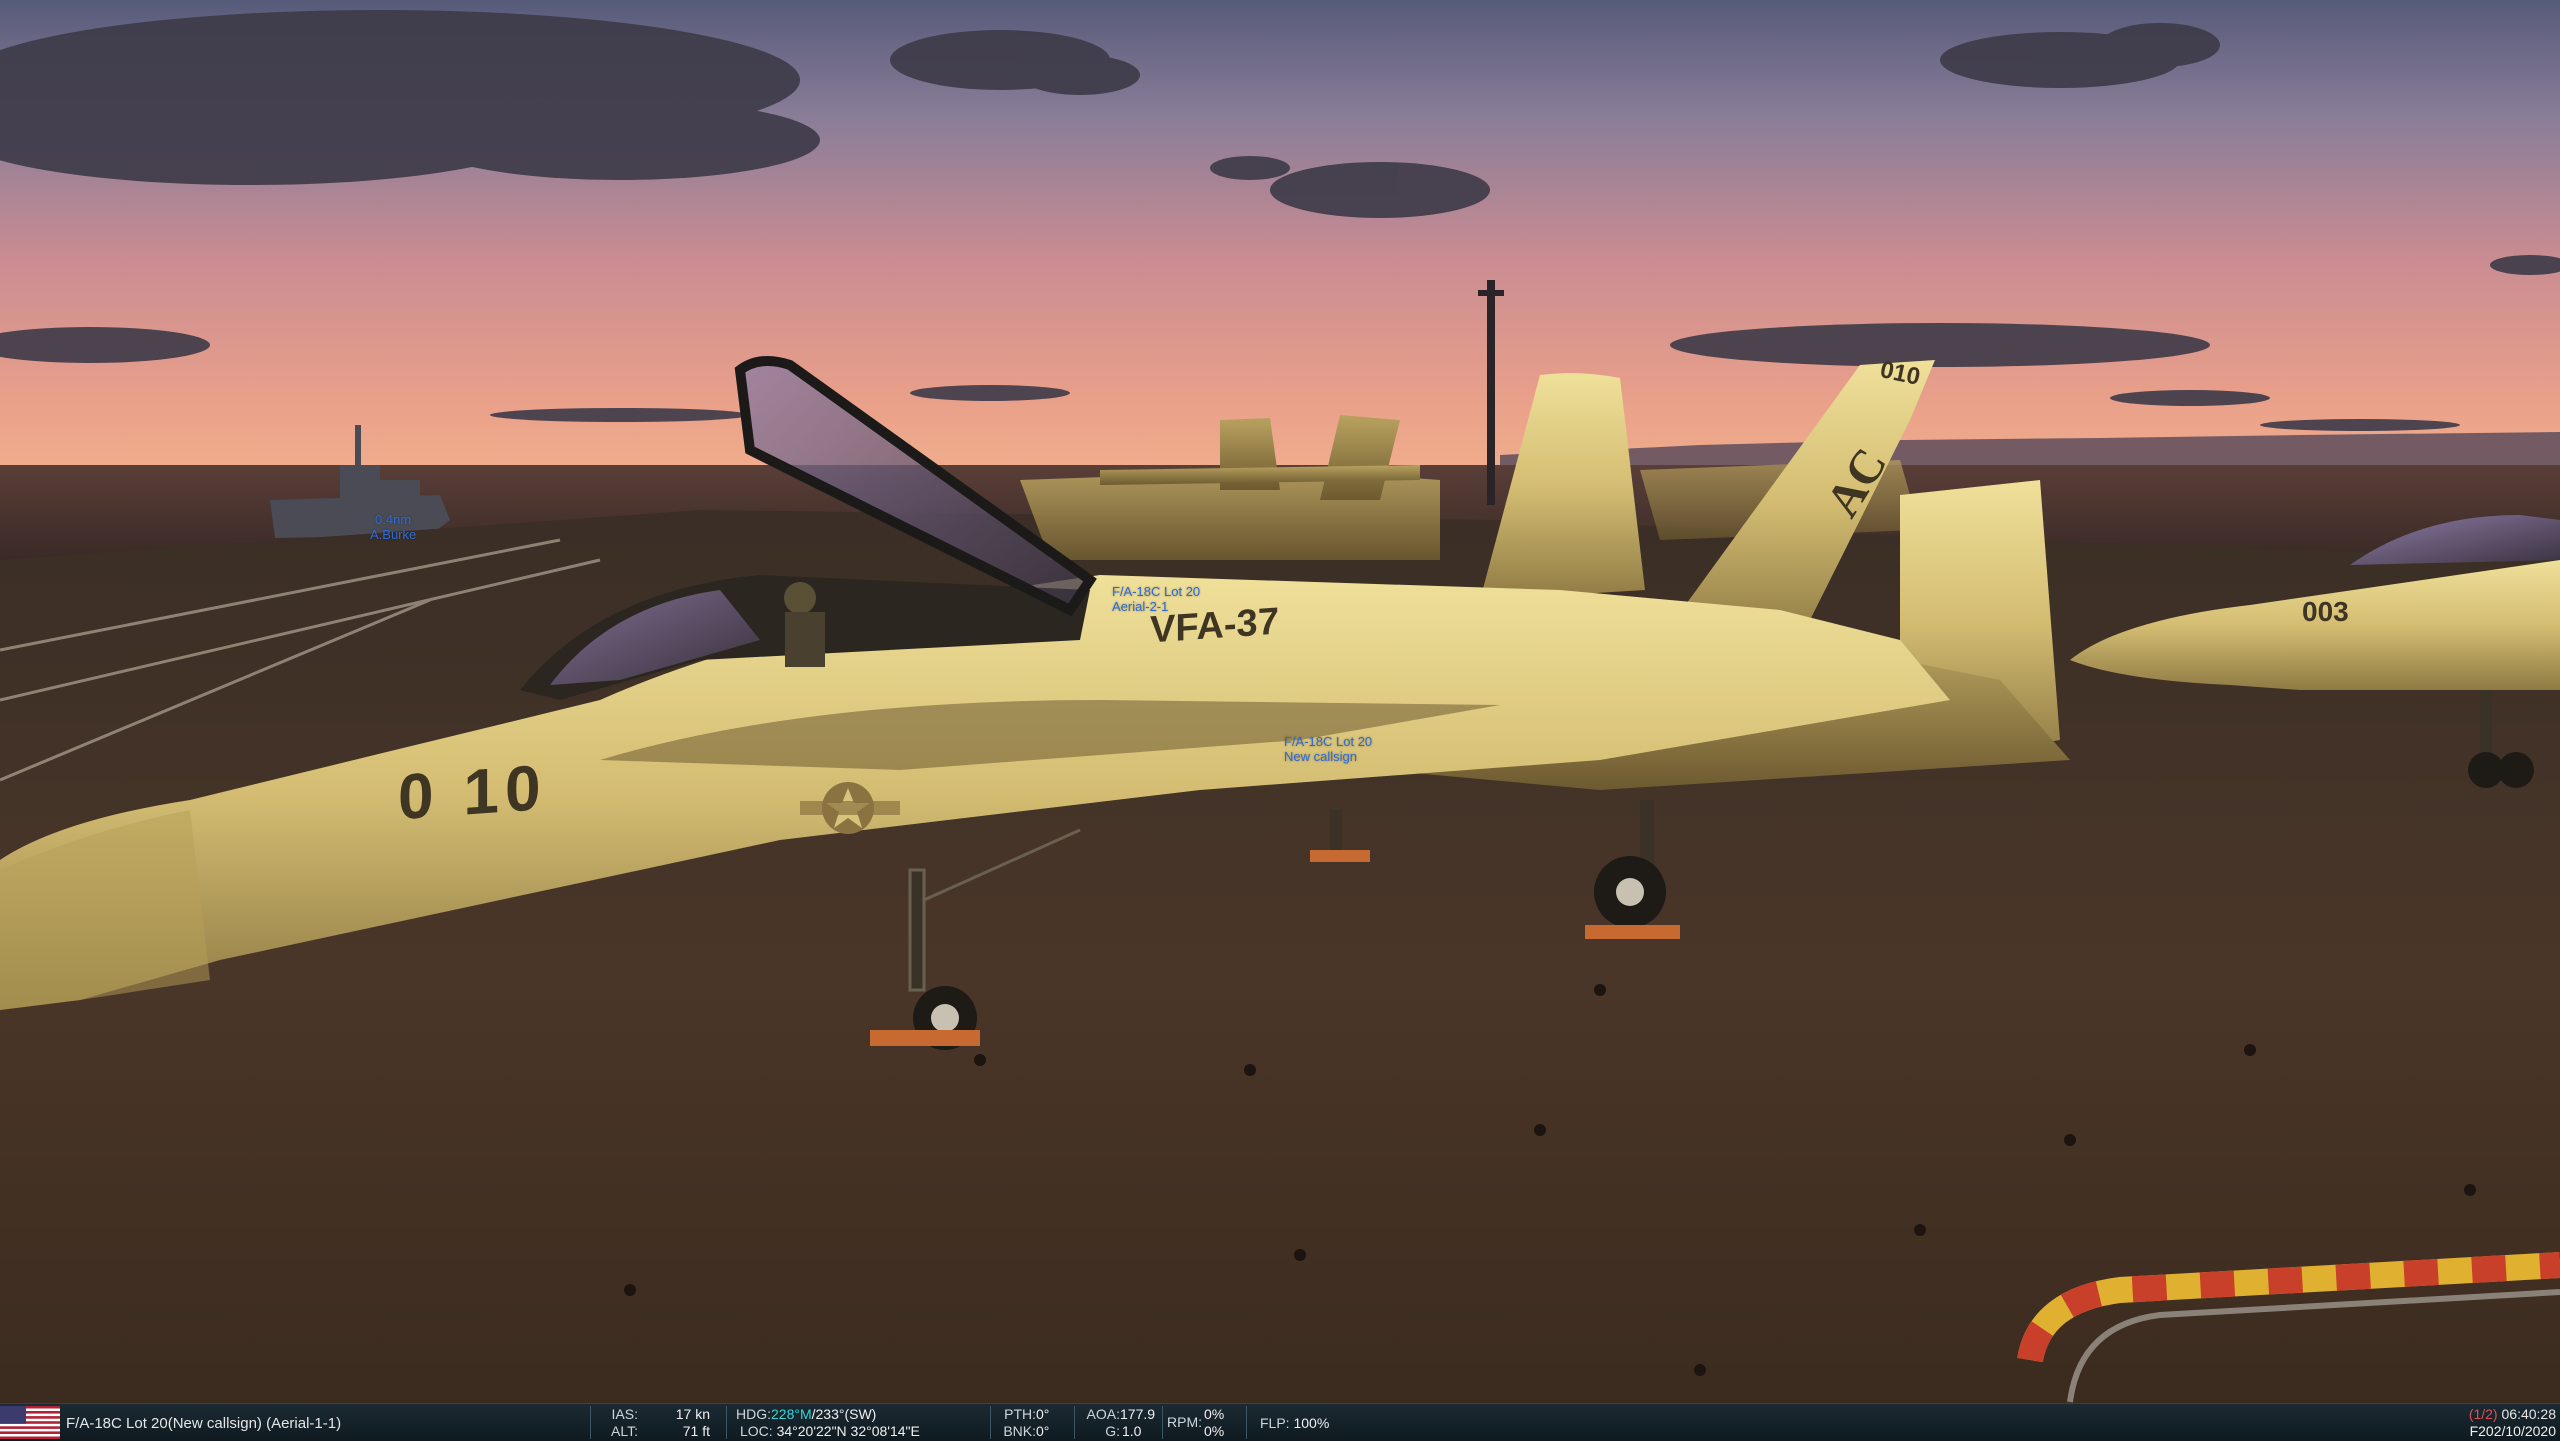  Describe the element at coordinates (1311, 1423) in the screenshot. I see `flp-value: 100%` at that location.